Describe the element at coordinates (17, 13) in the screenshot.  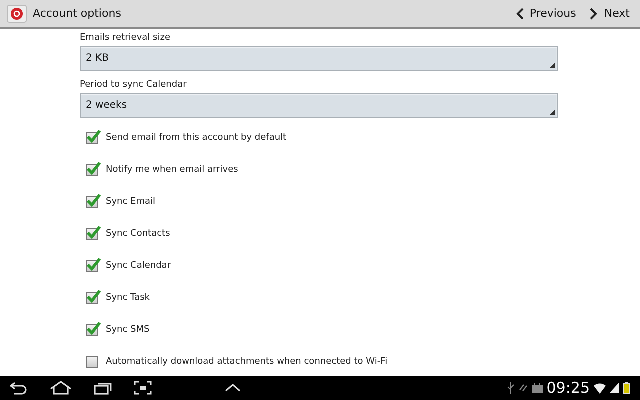
I see `email-app-icon` at that location.